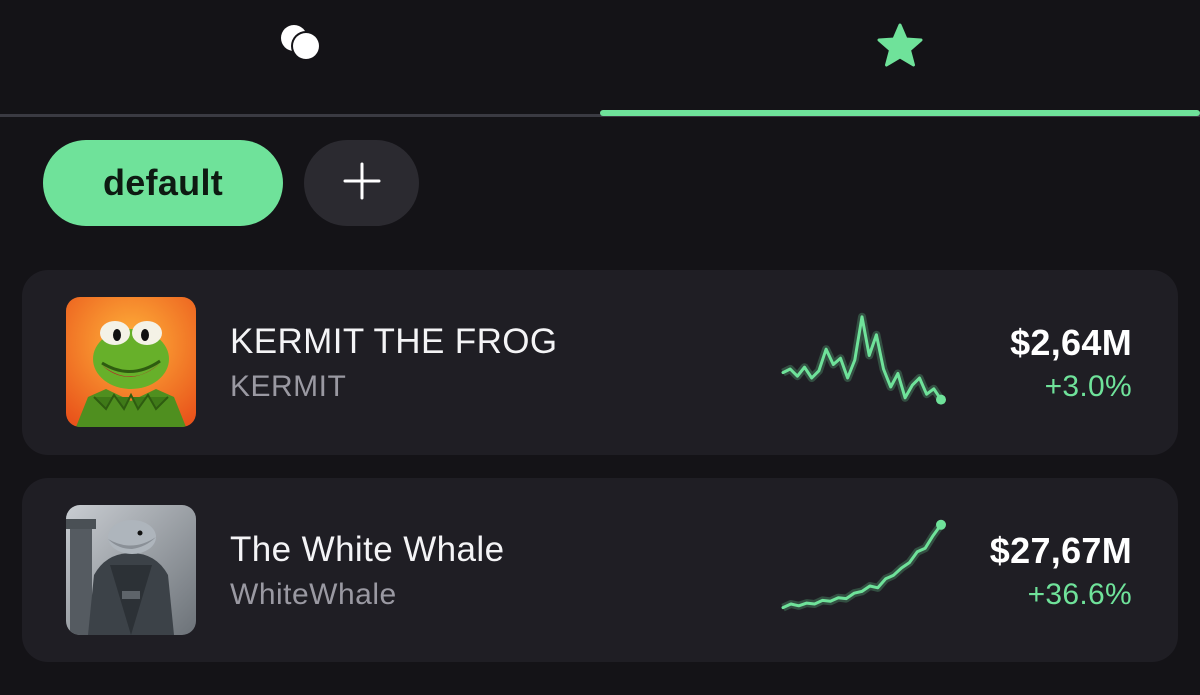 This screenshot has height=695, width=1200. Describe the element at coordinates (131, 570) in the screenshot. I see `white-whale-avatar` at that location.